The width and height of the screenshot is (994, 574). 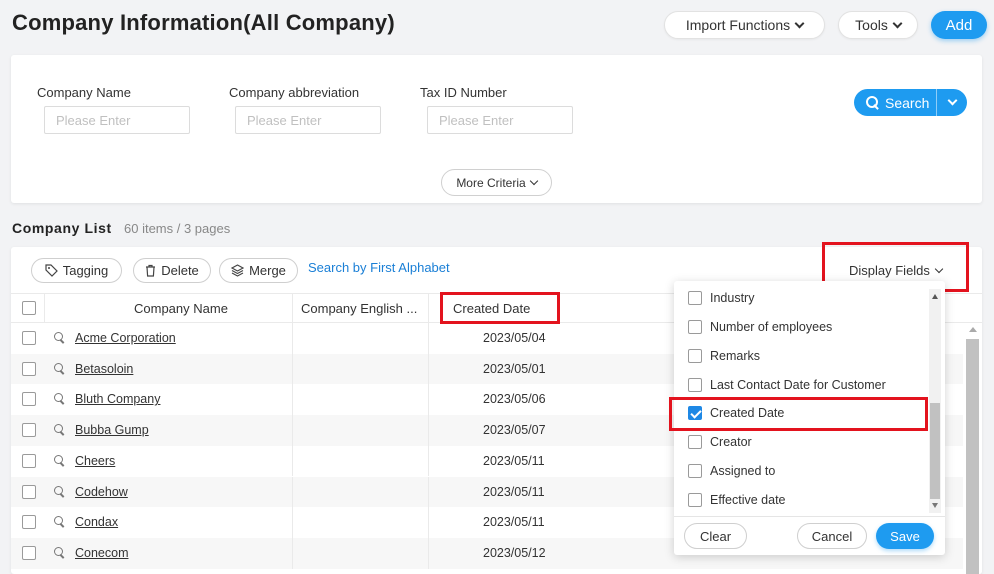 I want to click on tools-button: Tools, so click(x=878, y=25).